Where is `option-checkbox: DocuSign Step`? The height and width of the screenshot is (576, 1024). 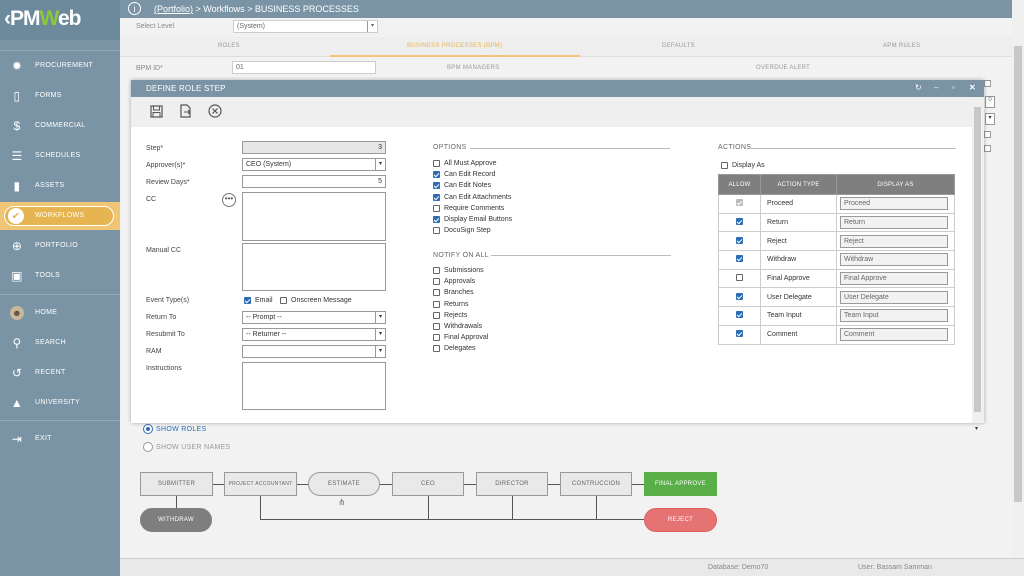 option-checkbox: DocuSign Step is located at coordinates (462, 231).